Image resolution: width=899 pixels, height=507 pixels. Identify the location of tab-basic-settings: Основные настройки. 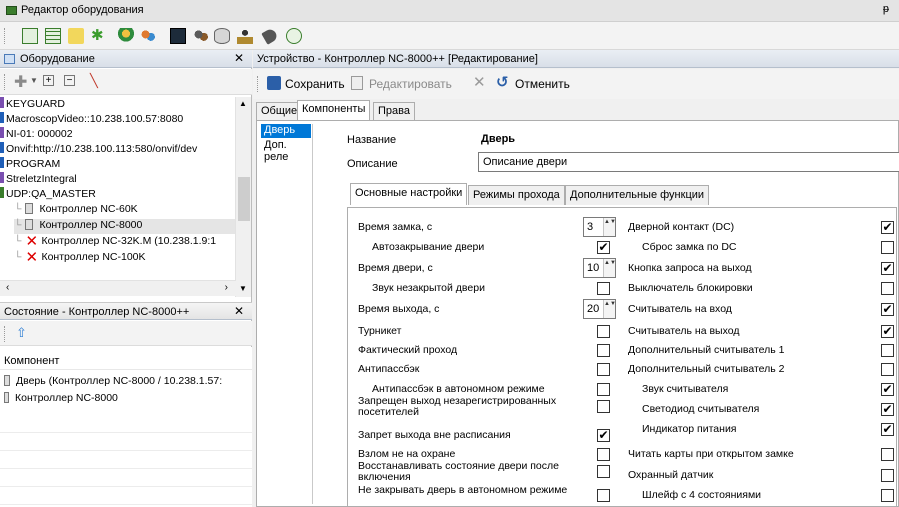
(409, 194).